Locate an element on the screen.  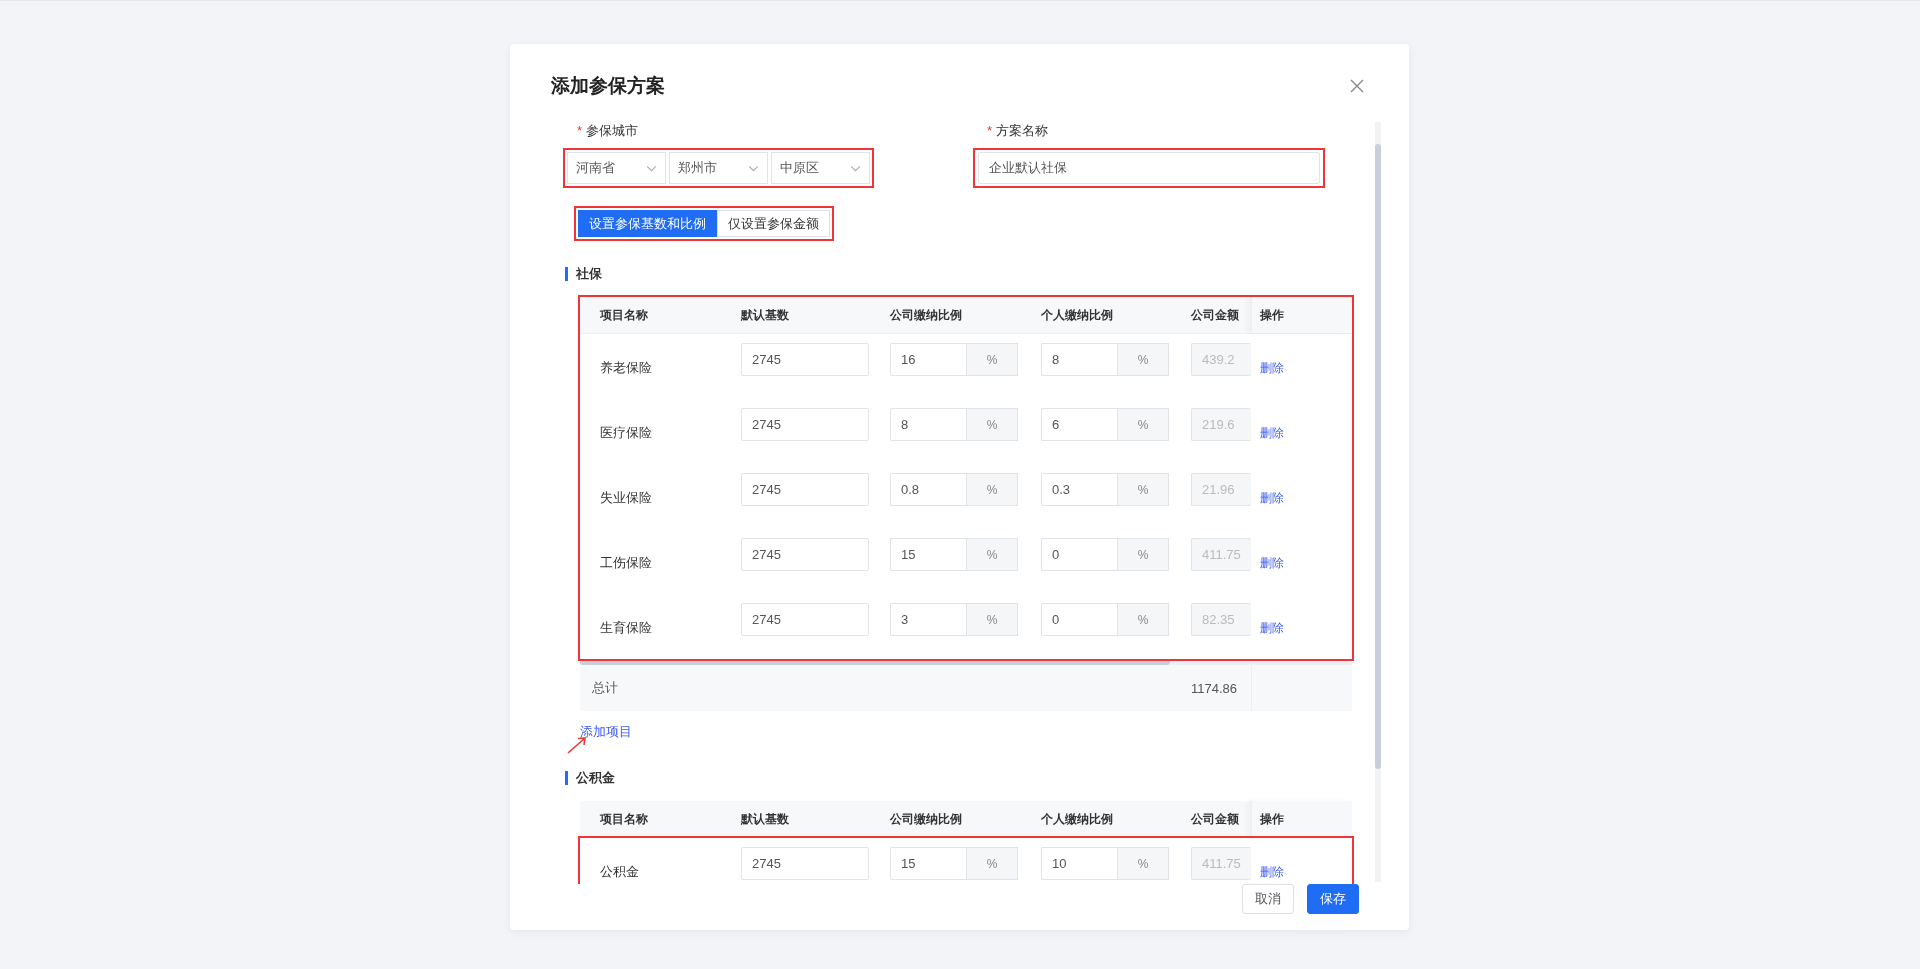
field-label: * 参保城市 is located at coordinates (608, 131).